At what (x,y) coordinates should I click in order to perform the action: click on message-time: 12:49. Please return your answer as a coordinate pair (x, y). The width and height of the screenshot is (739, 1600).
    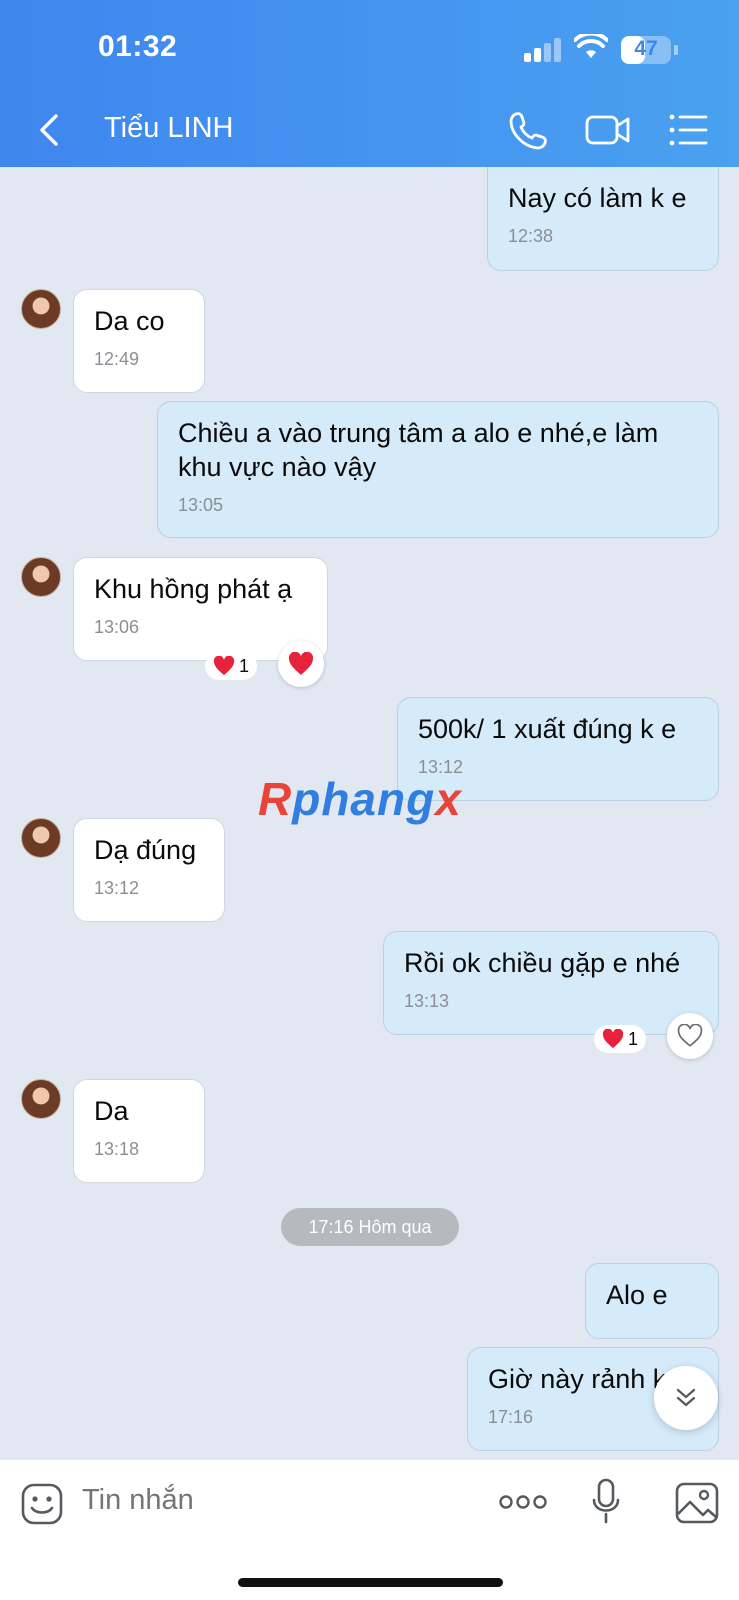
    Looking at the image, I should click on (117, 359).